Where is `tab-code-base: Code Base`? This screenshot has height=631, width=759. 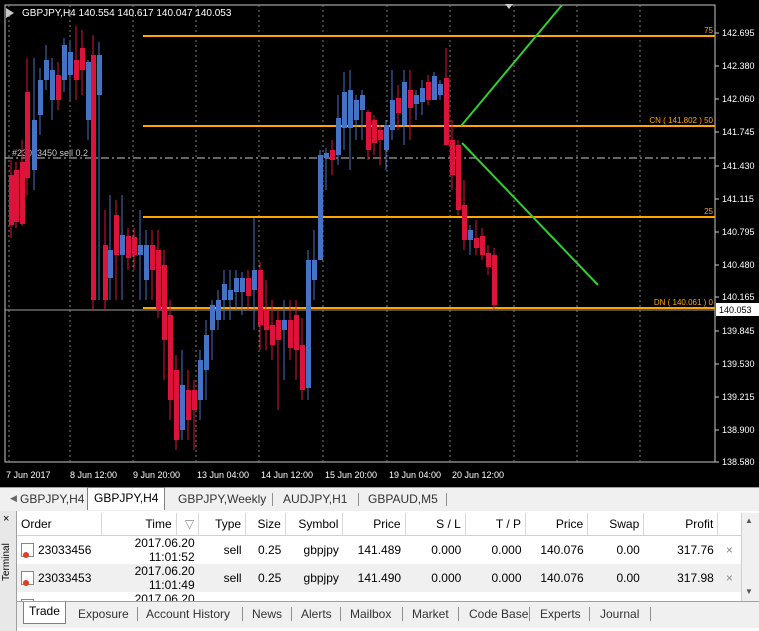 tab-code-base: Code Base is located at coordinates (498, 614).